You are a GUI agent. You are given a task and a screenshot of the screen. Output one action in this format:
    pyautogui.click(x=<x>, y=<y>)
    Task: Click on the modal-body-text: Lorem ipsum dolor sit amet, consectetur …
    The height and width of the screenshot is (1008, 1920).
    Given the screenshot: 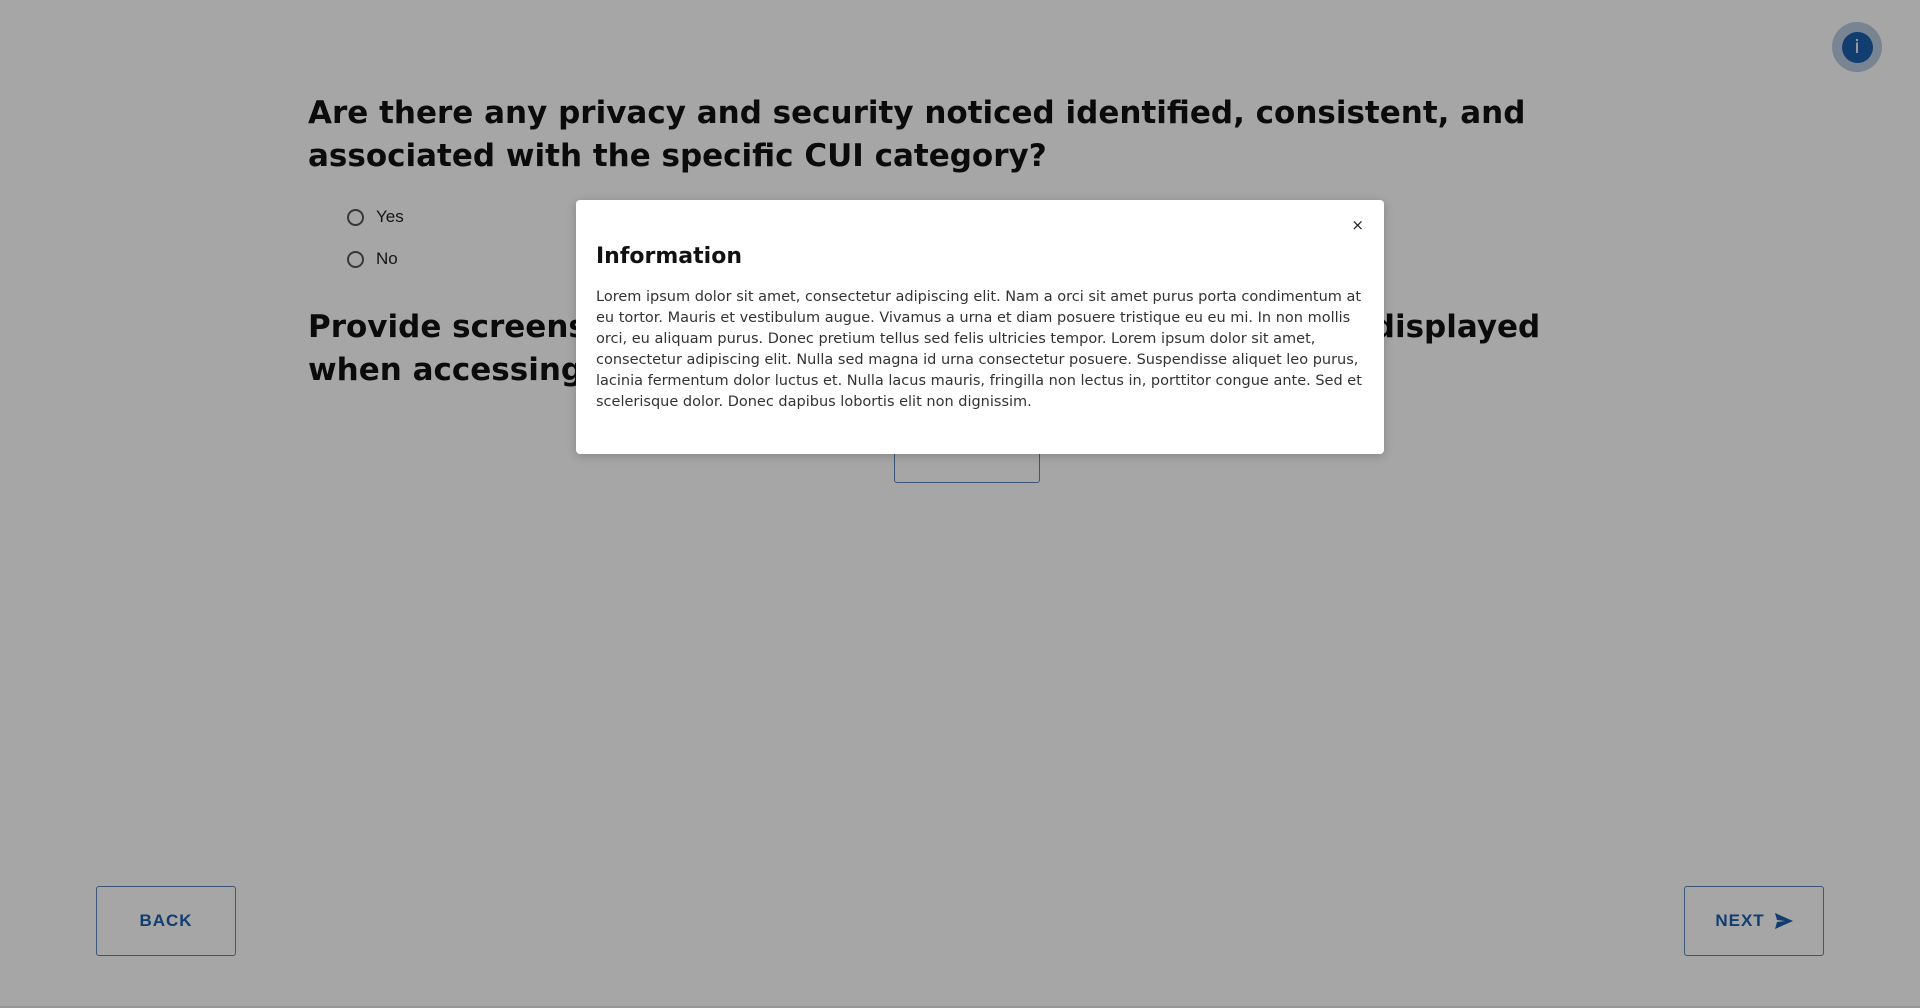 What is the action you would take?
    pyautogui.click(x=979, y=349)
    